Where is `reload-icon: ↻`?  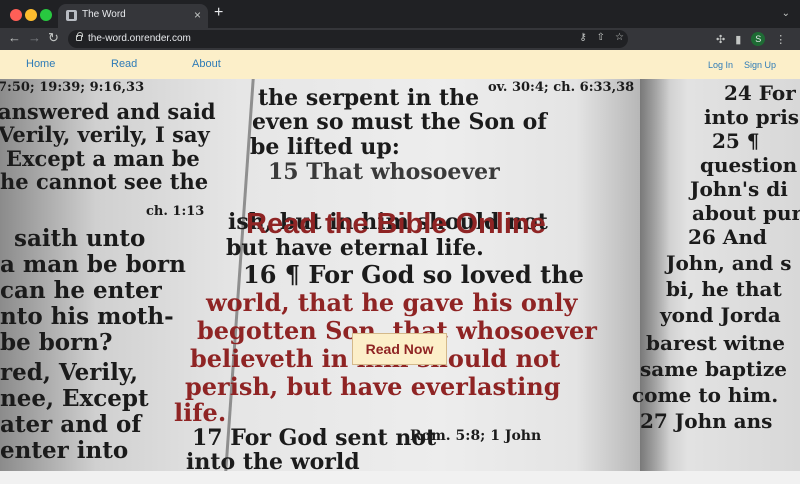
reload-icon: ↻ is located at coordinates (53, 38).